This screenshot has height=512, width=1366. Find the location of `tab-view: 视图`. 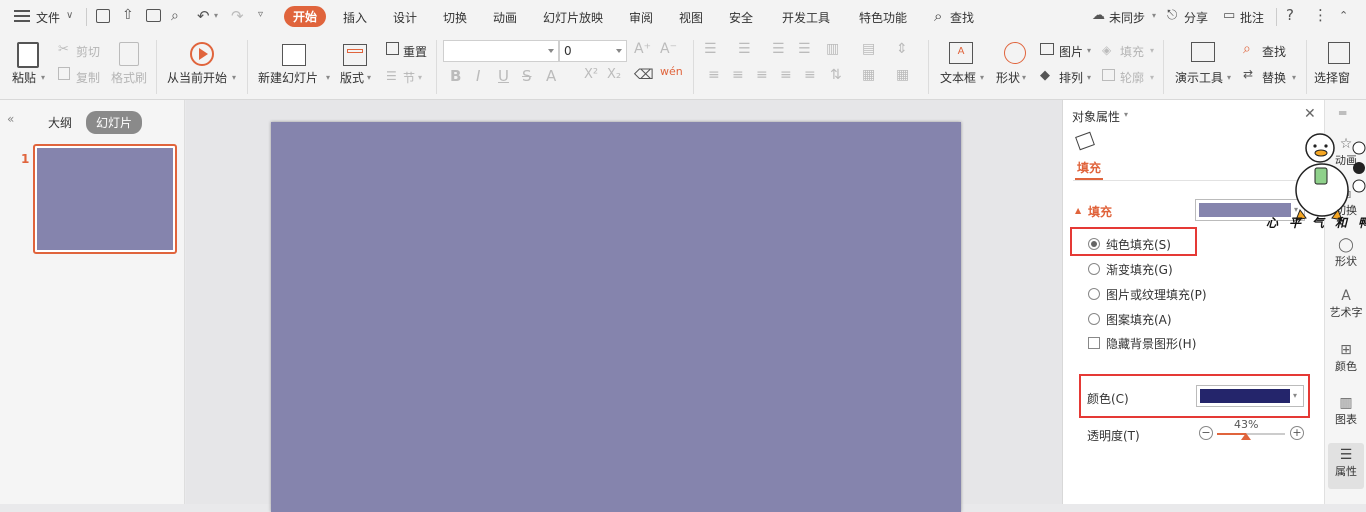

tab-view: 视图 is located at coordinates (691, 17).